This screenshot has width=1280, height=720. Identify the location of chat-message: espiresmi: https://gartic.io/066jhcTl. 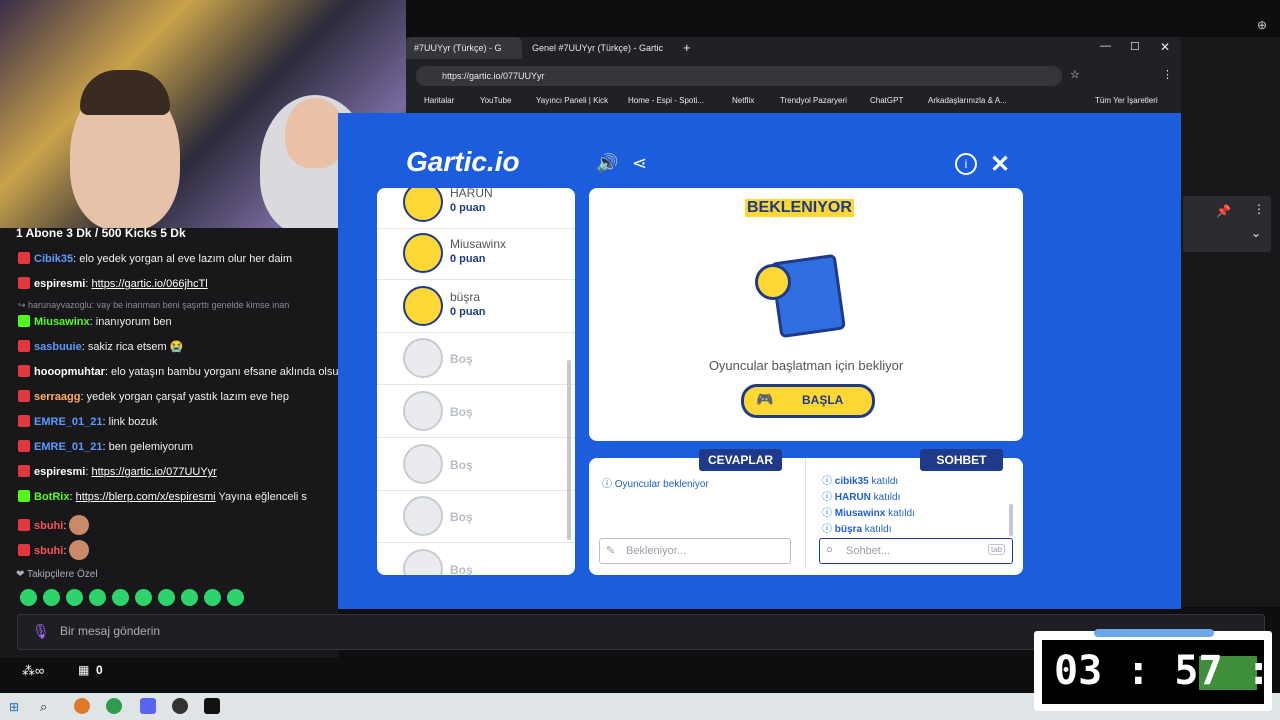
(178, 283).